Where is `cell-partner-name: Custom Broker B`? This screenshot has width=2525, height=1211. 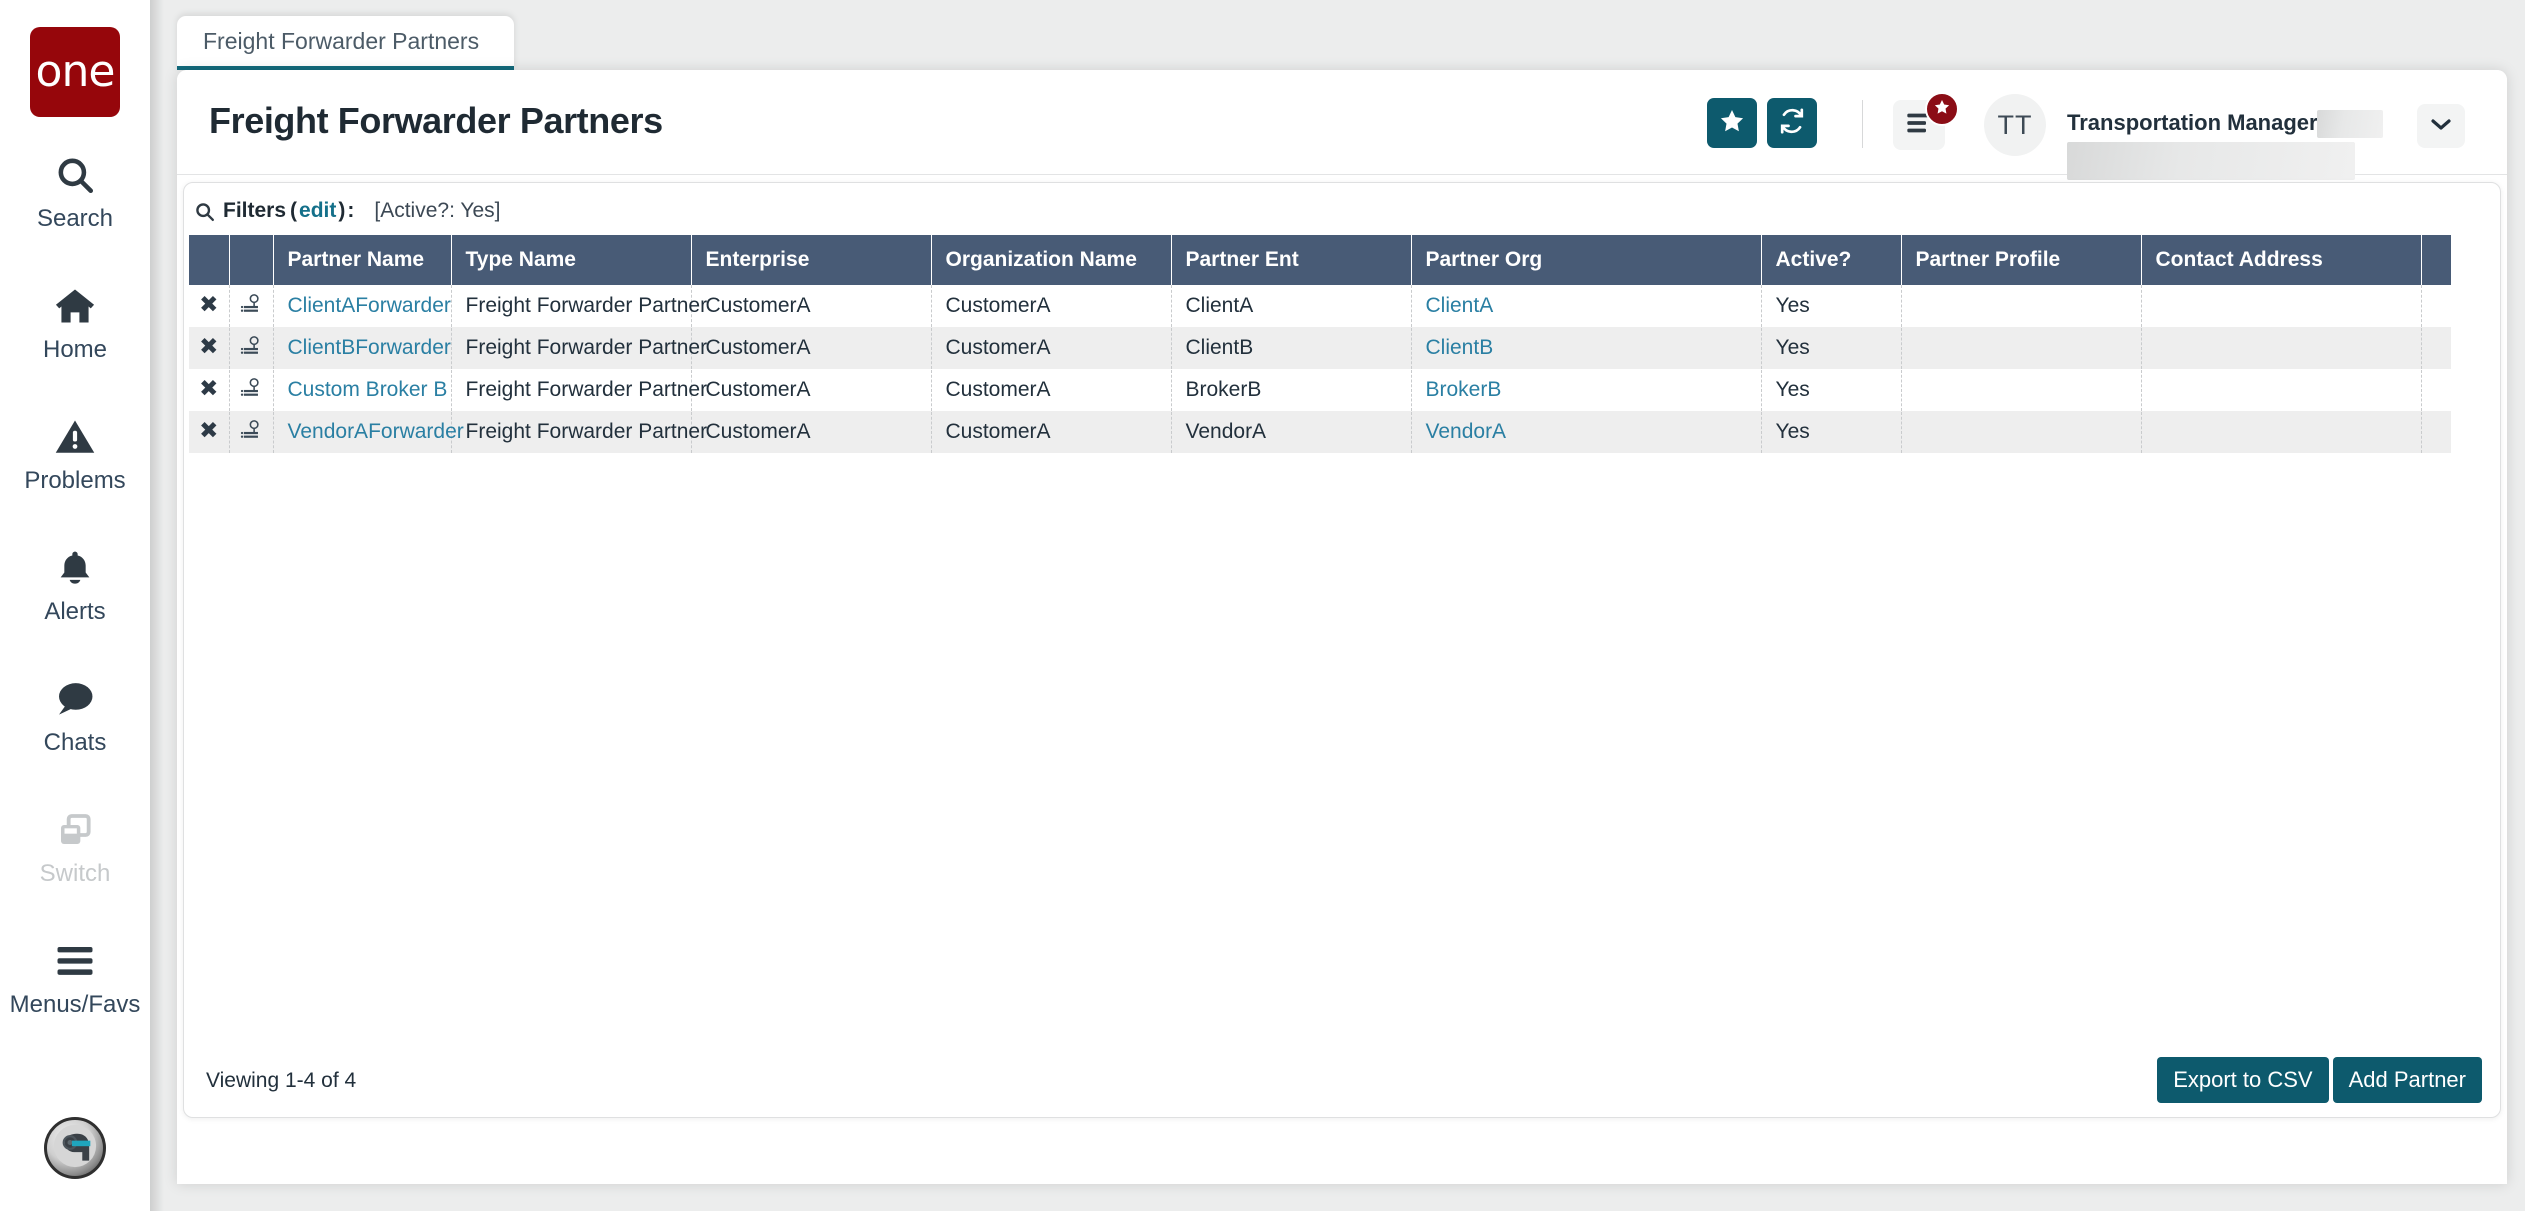 cell-partner-name: Custom Broker B is located at coordinates (362, 390).